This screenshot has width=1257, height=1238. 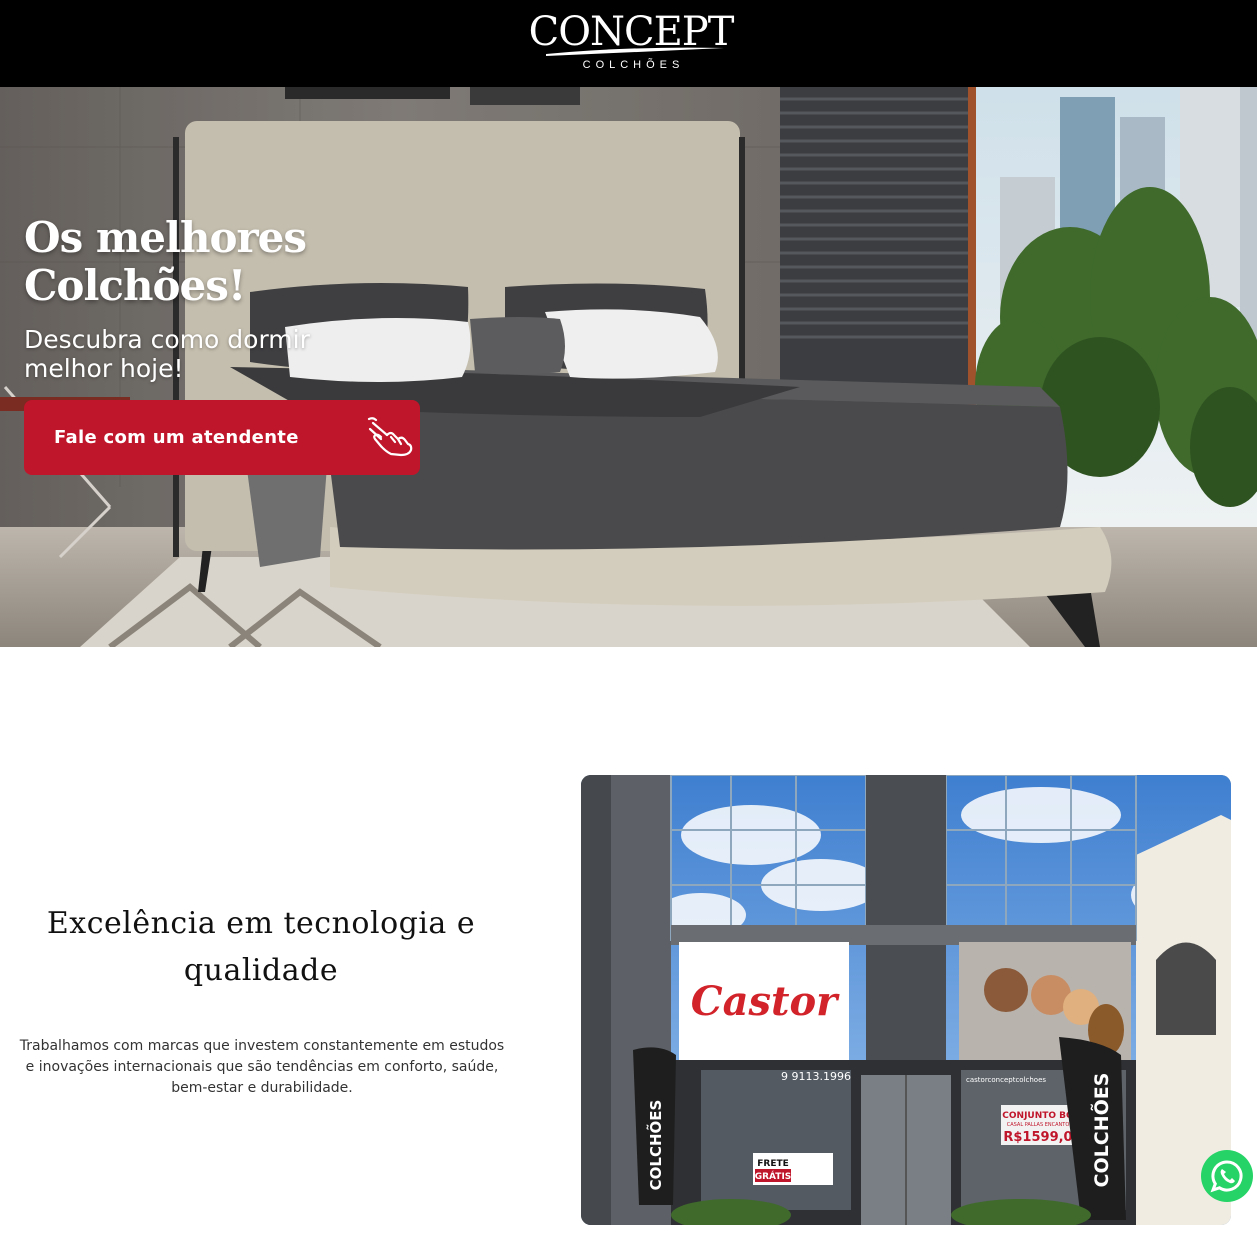 I want to click on hand-pointer-icon, so click(x=390, y=437).